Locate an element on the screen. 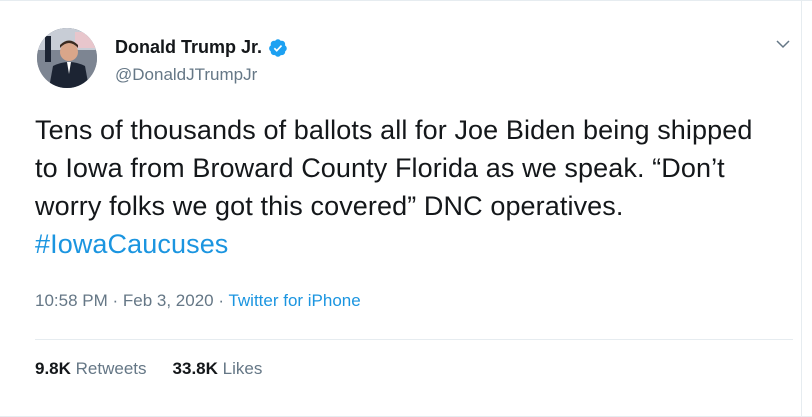 This screenshot has height=417, width=812. hashtag-link: #IowaCaucuses is located at coordinates (131, 244).